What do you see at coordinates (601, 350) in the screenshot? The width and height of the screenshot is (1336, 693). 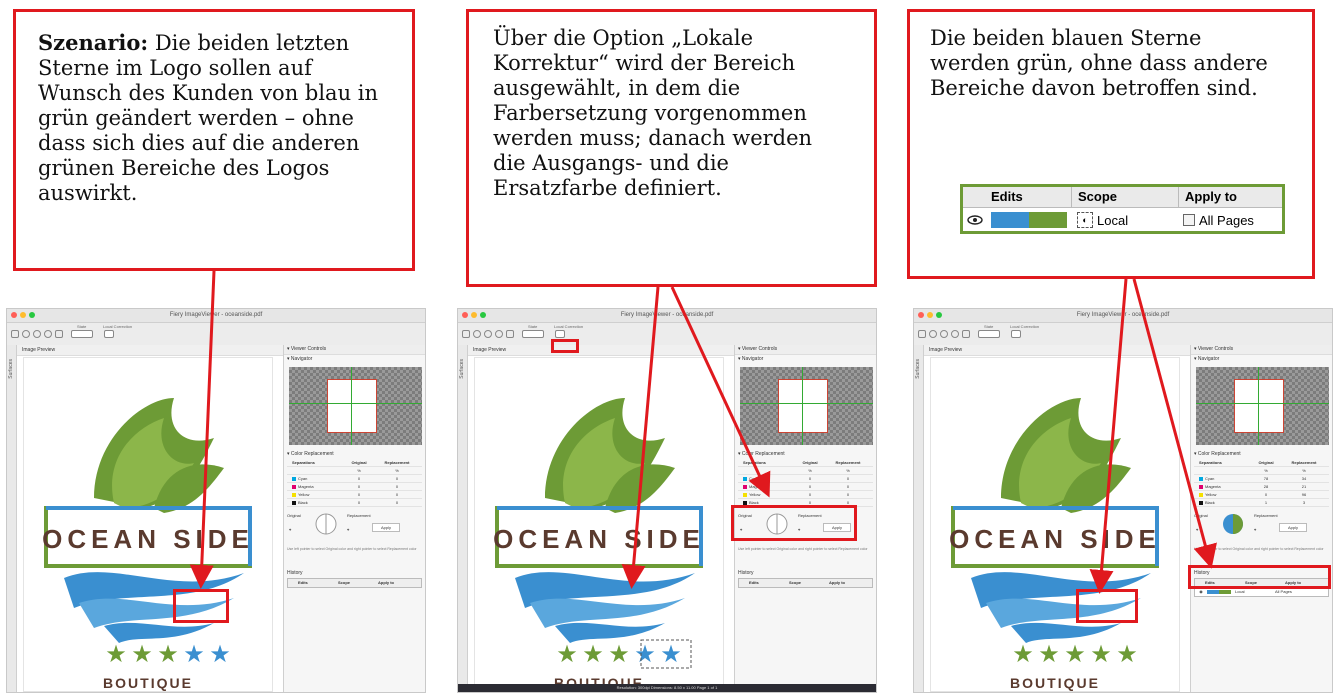 I see `image-preview-header: Image Preview` at bounding box center [601, 350].